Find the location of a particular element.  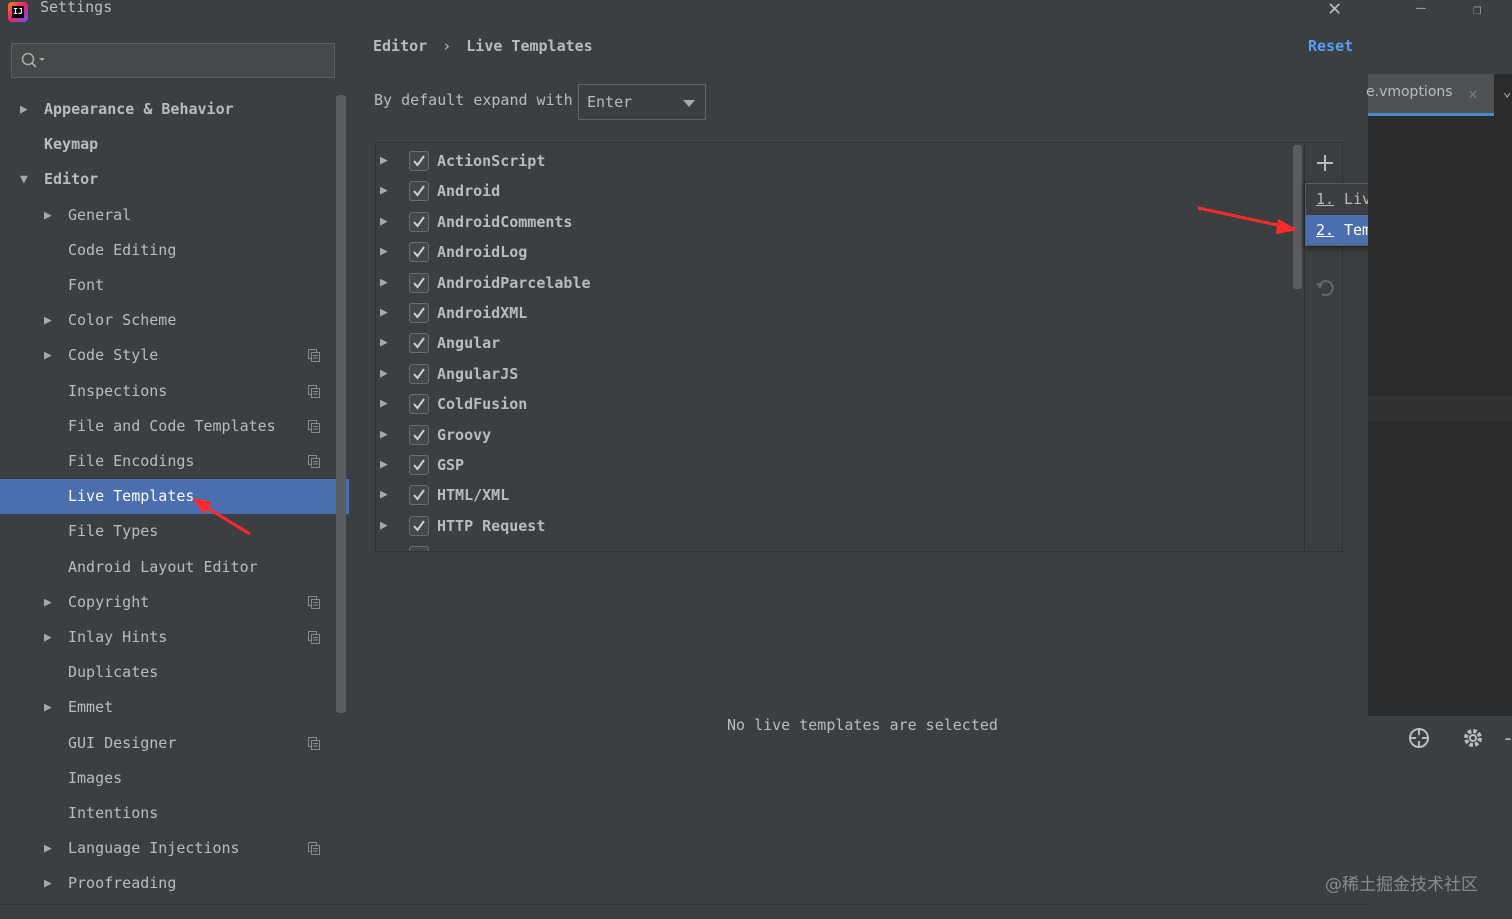

annotation-arrow-live-templates is located at coordinates (221, 517).